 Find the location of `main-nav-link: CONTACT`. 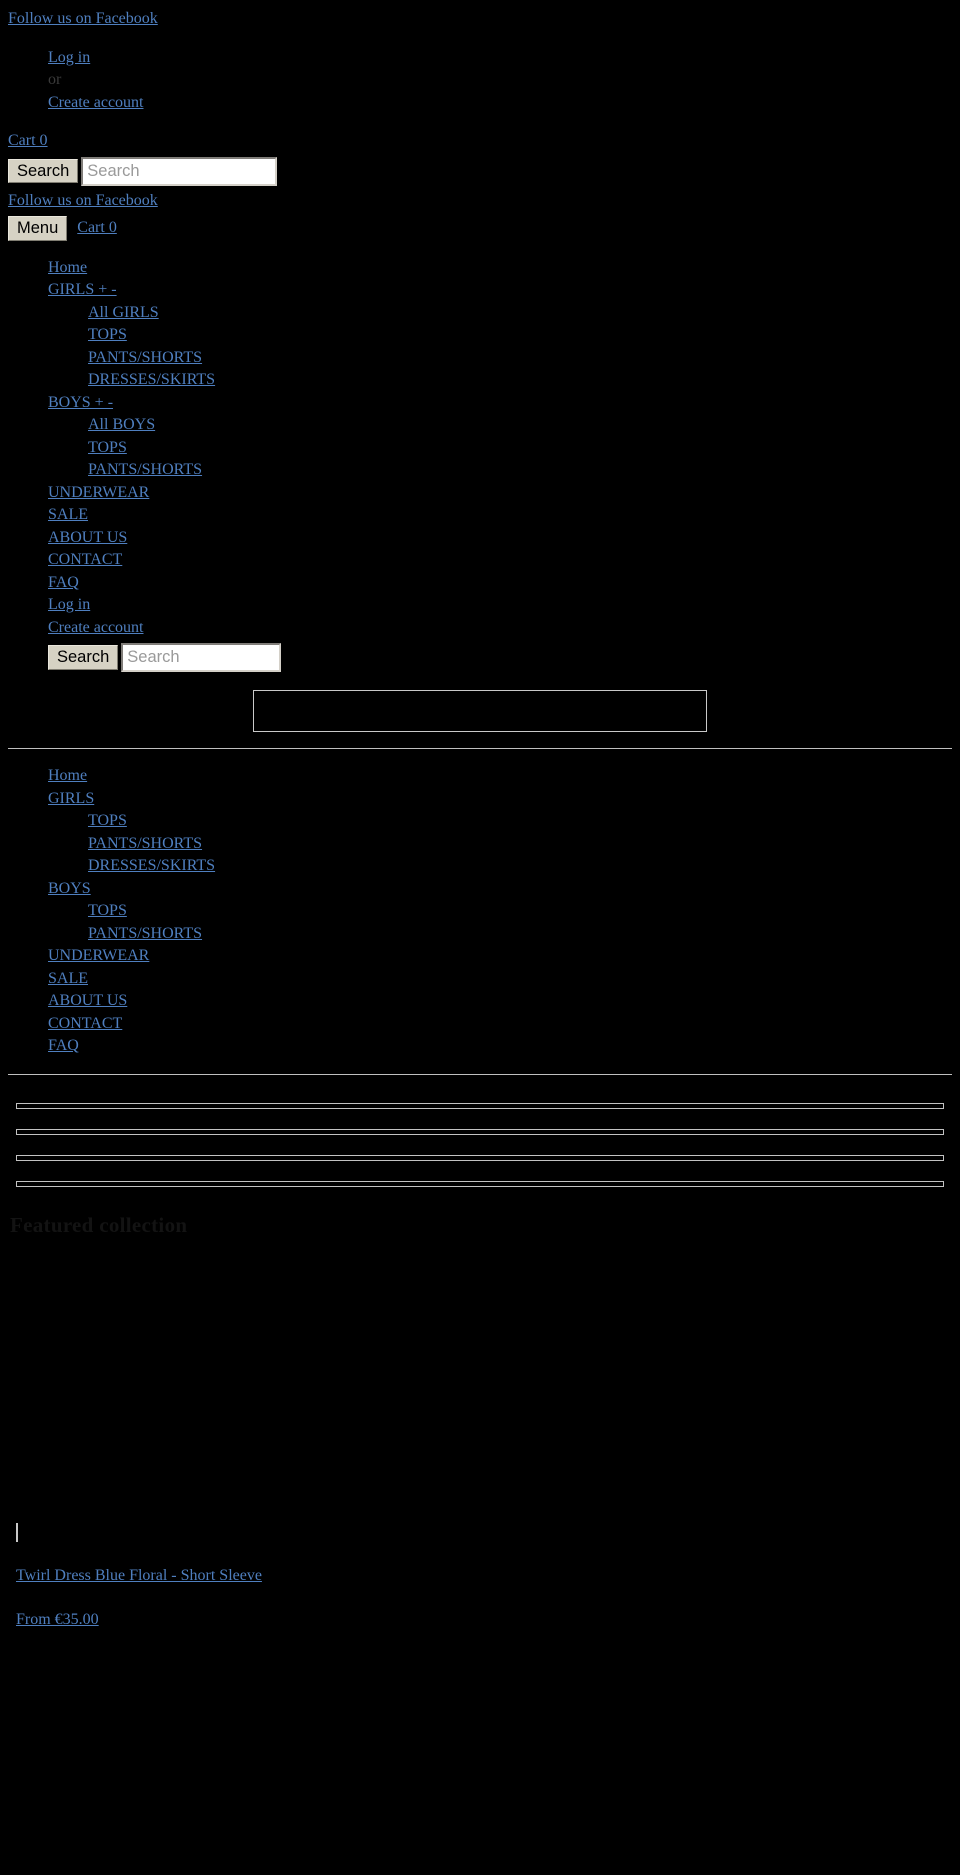

main-nav-link: CONTACT is located at coordinates (500, 1024).